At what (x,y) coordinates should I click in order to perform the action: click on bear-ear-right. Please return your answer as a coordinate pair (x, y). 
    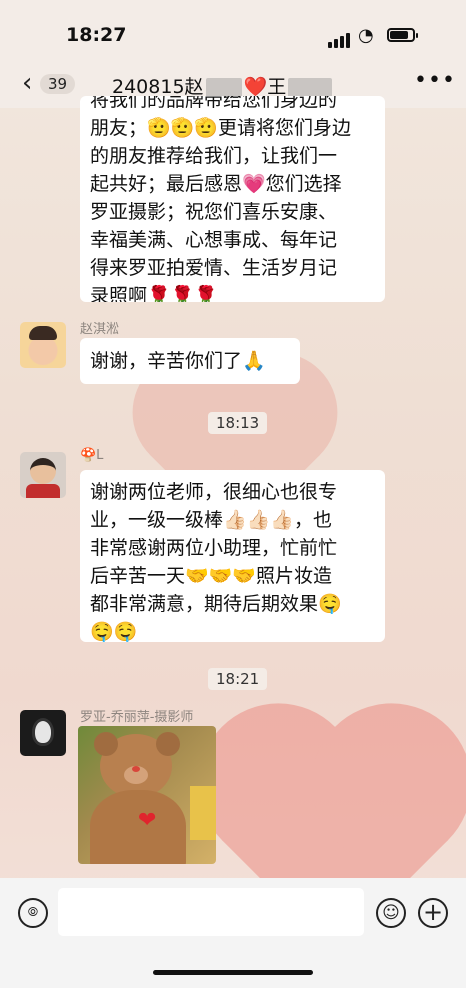
    Looking at the image, I should click on (168, 744).